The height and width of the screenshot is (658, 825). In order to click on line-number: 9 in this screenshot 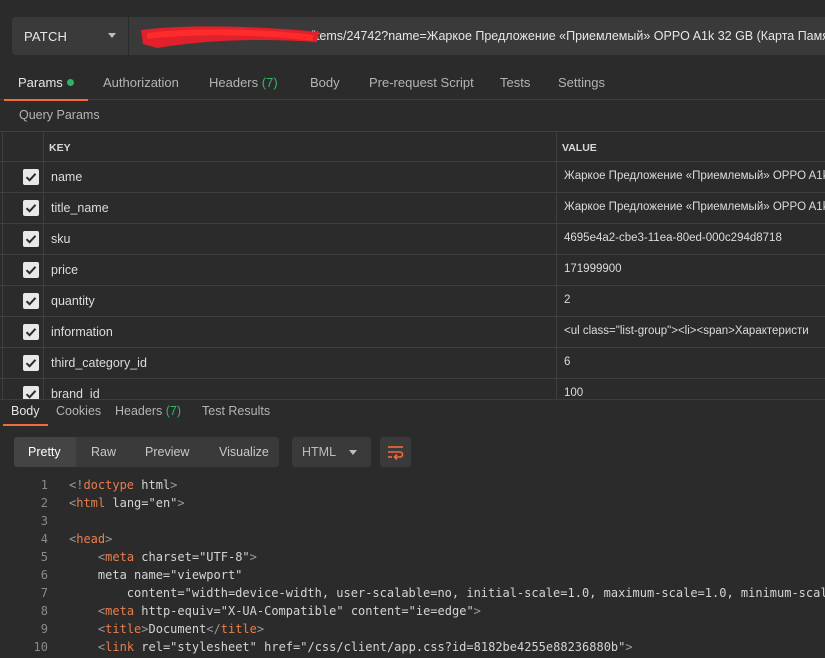, I will do `click(44, 629)`.